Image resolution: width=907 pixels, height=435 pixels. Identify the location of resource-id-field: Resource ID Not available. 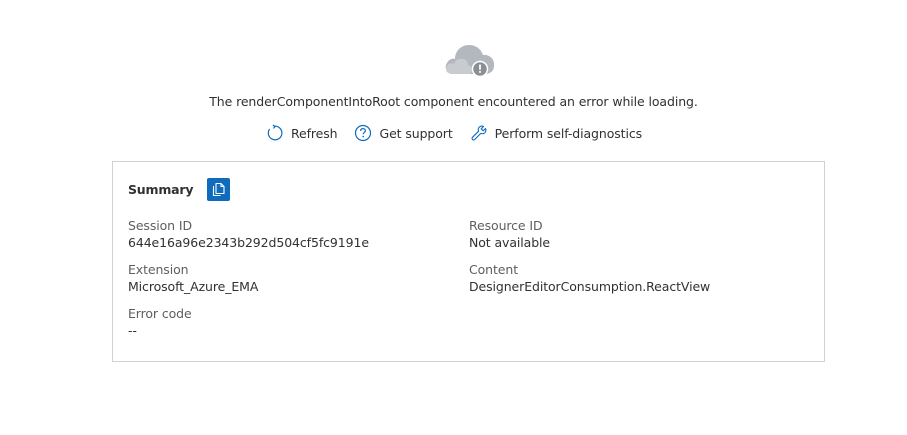
(509, 234).